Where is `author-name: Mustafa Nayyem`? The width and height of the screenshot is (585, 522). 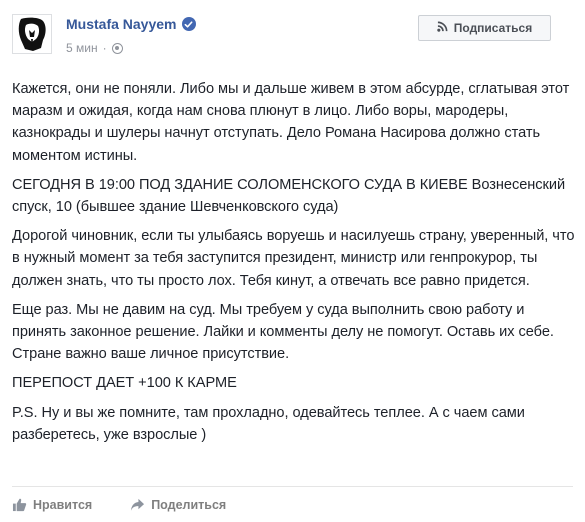 author-name: Mustafa Nayyem is located at coordinates (131, 24).